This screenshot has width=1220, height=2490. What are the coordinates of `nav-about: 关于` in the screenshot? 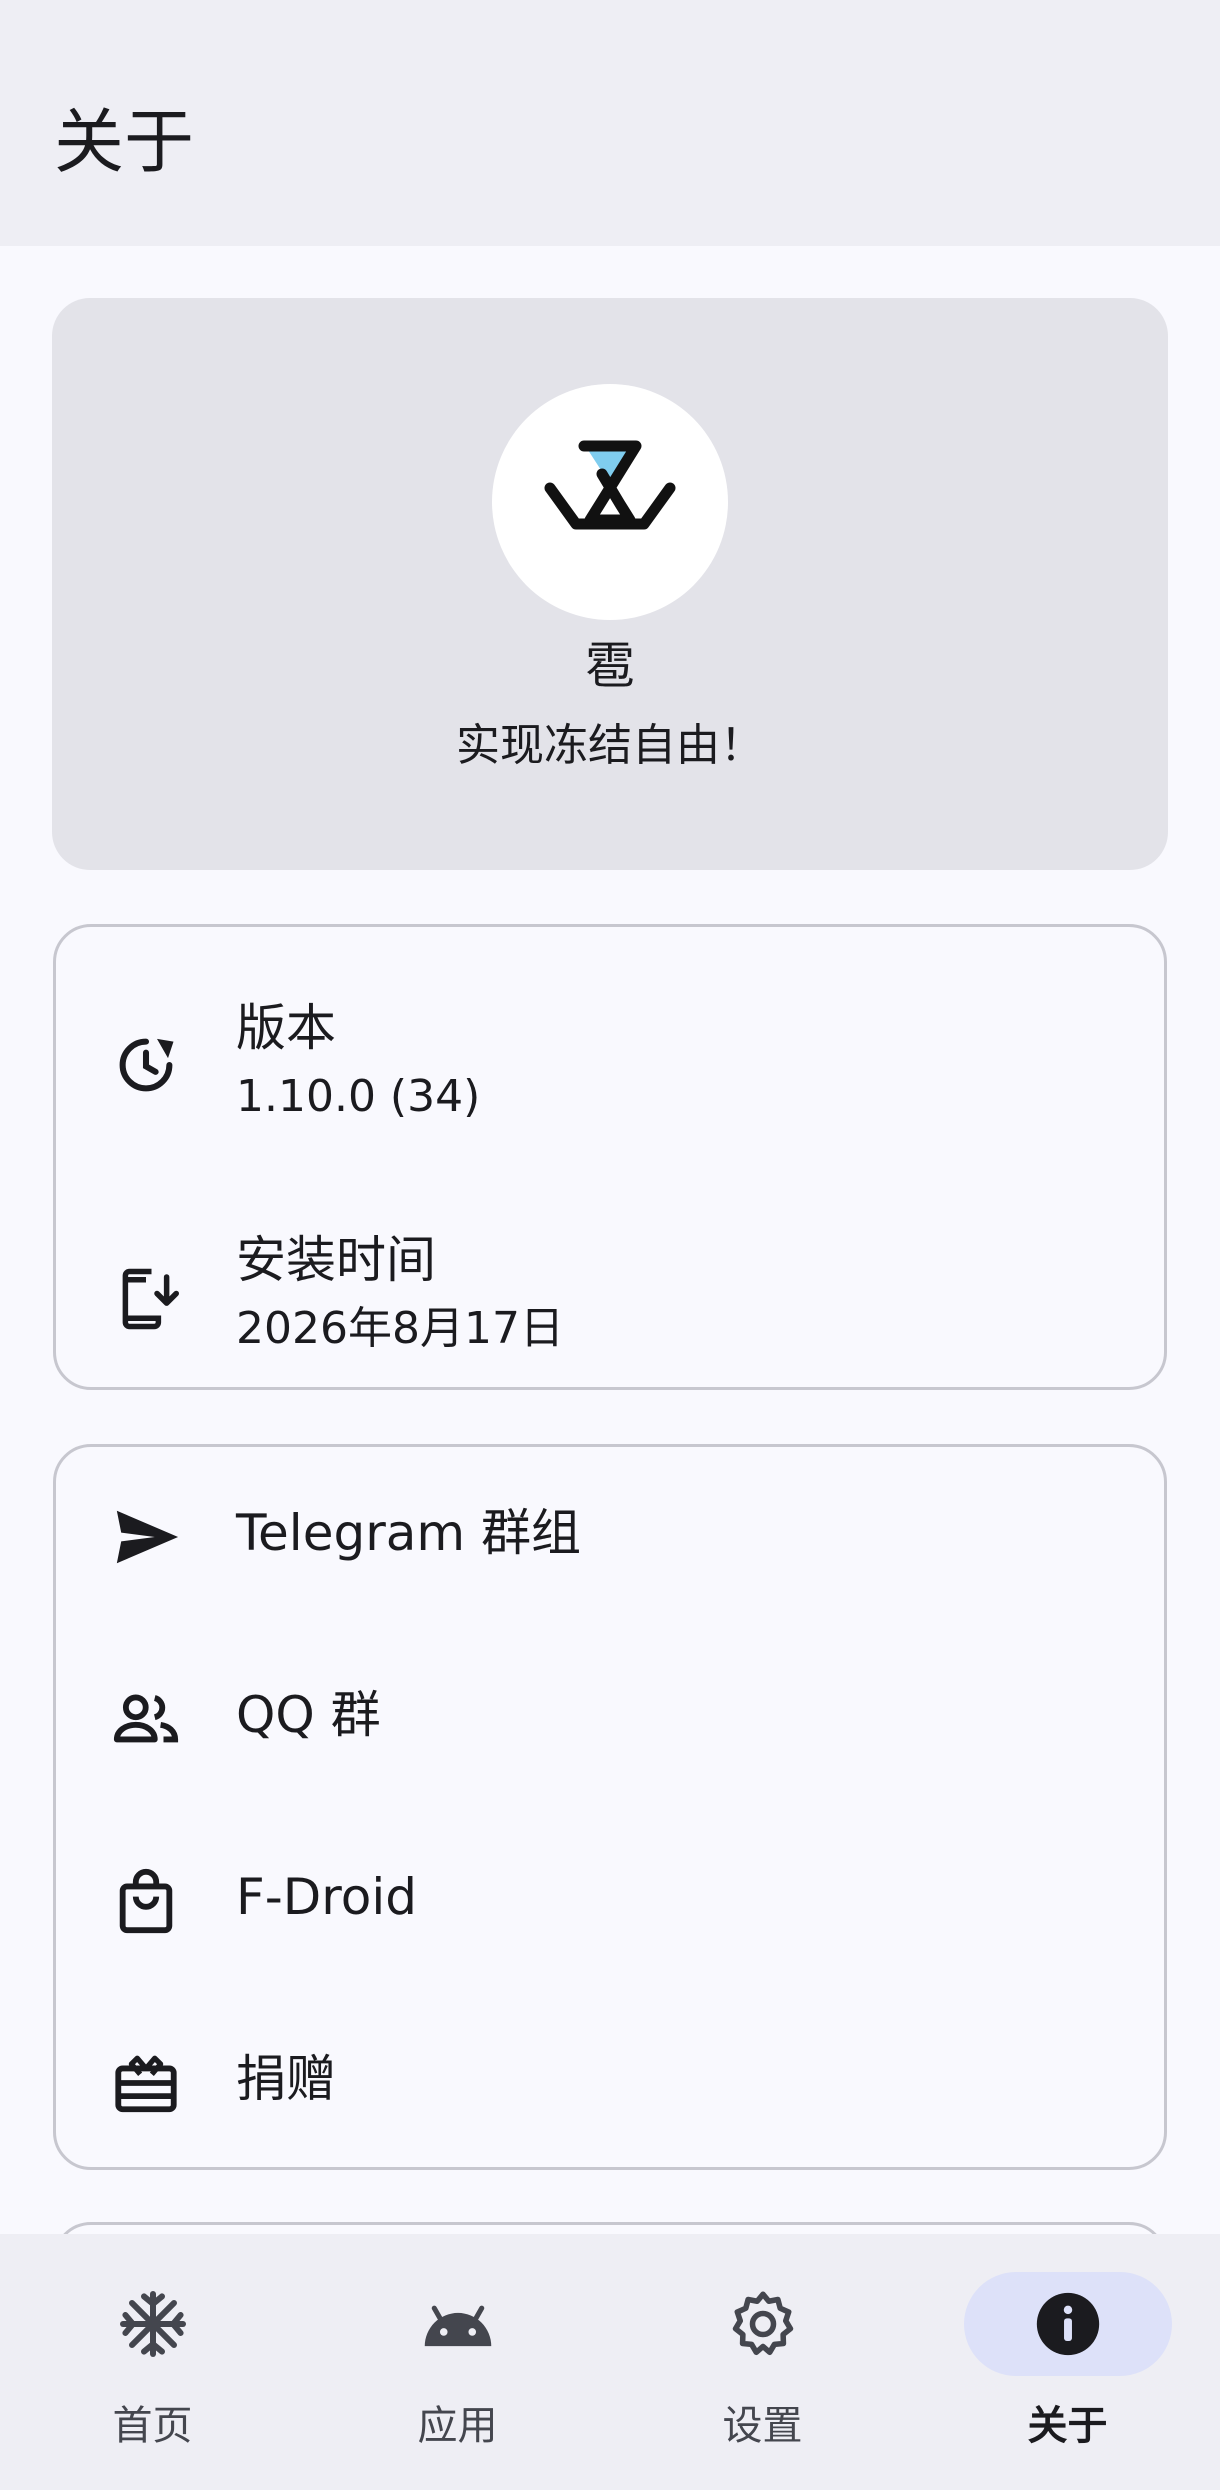 It's located at (1067, 2362).